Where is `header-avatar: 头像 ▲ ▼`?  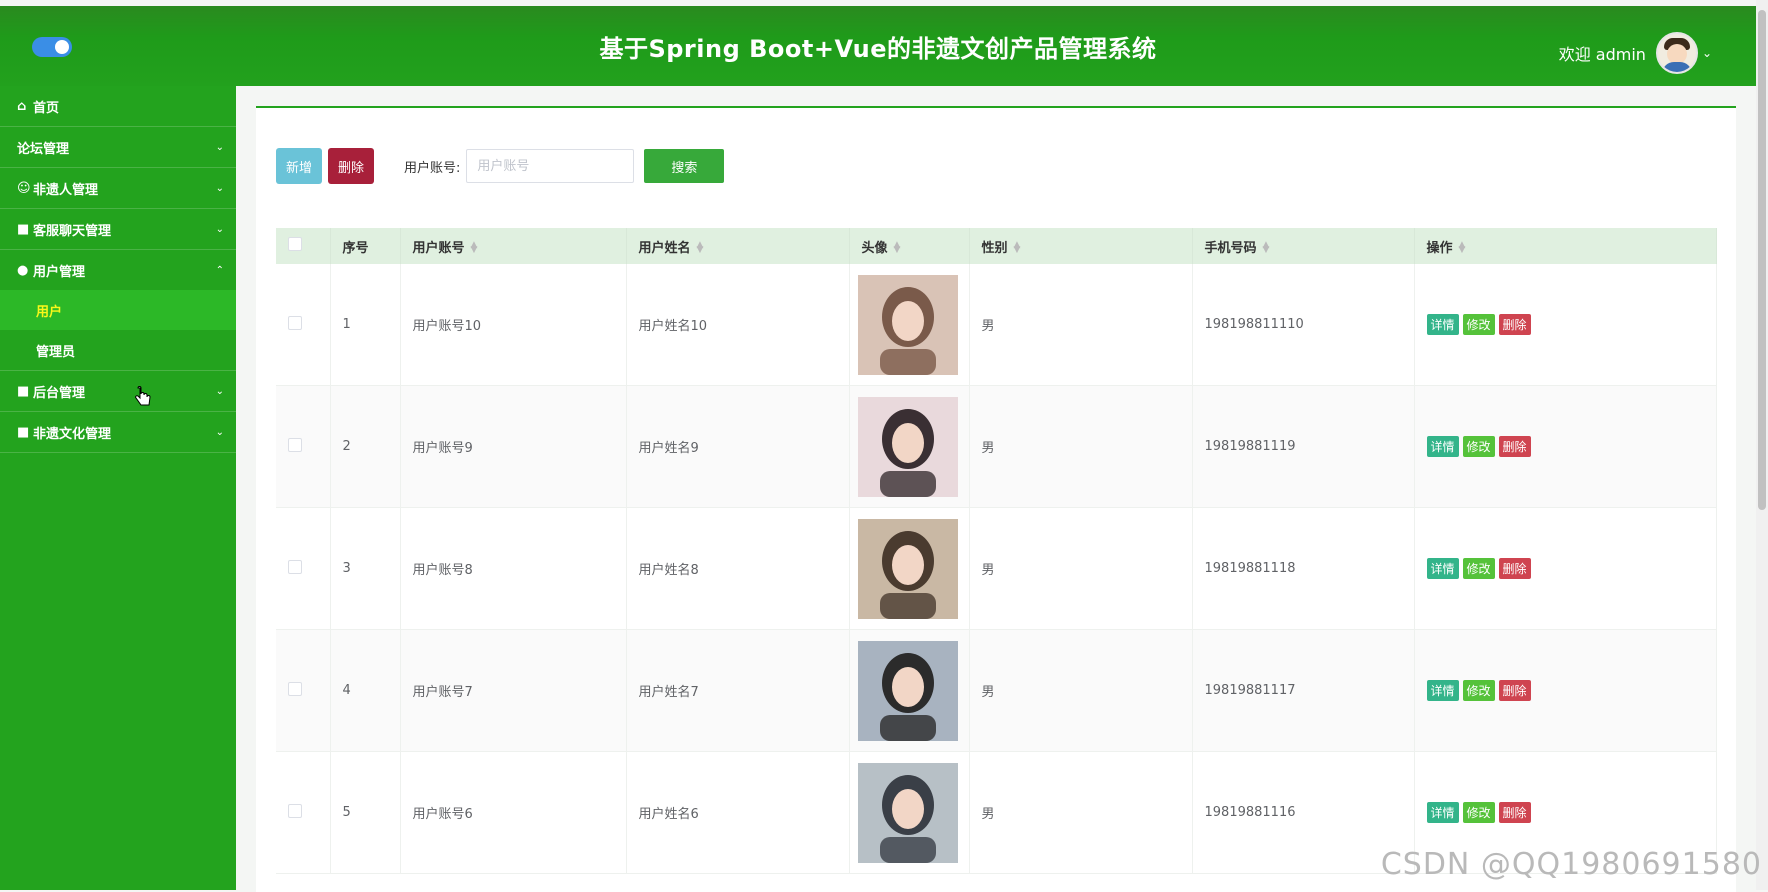 header-avatar: 头像 ▲ ▼ is located at coordinates (909, 246).